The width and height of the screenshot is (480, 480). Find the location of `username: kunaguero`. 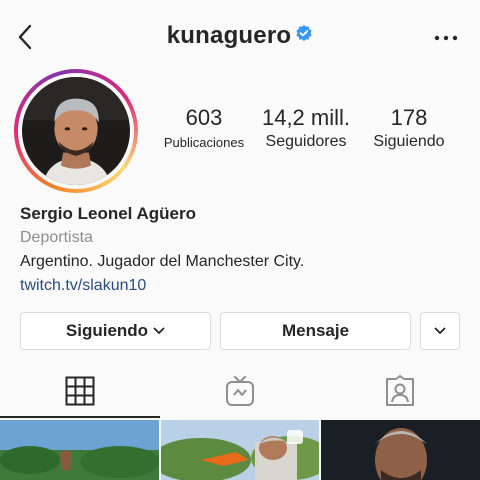

username: kunaguero is located at coordinates (229, 35).